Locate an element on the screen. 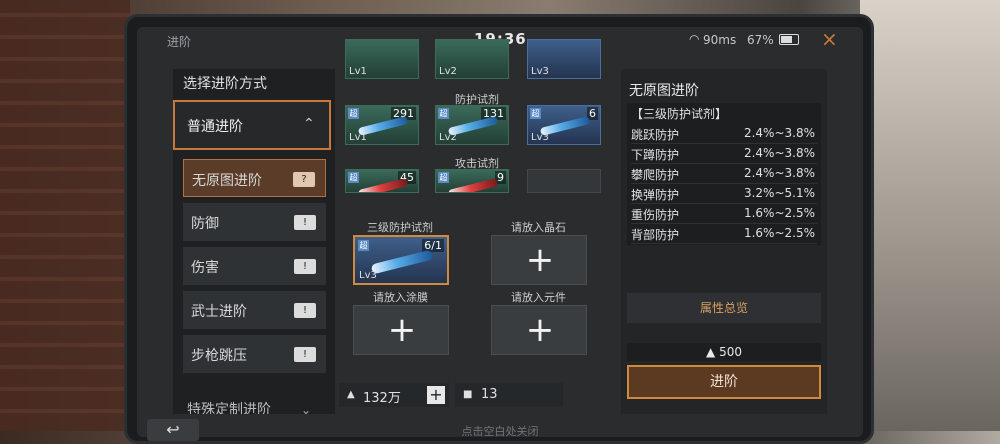  background-left is located at coordinates (65, 215).